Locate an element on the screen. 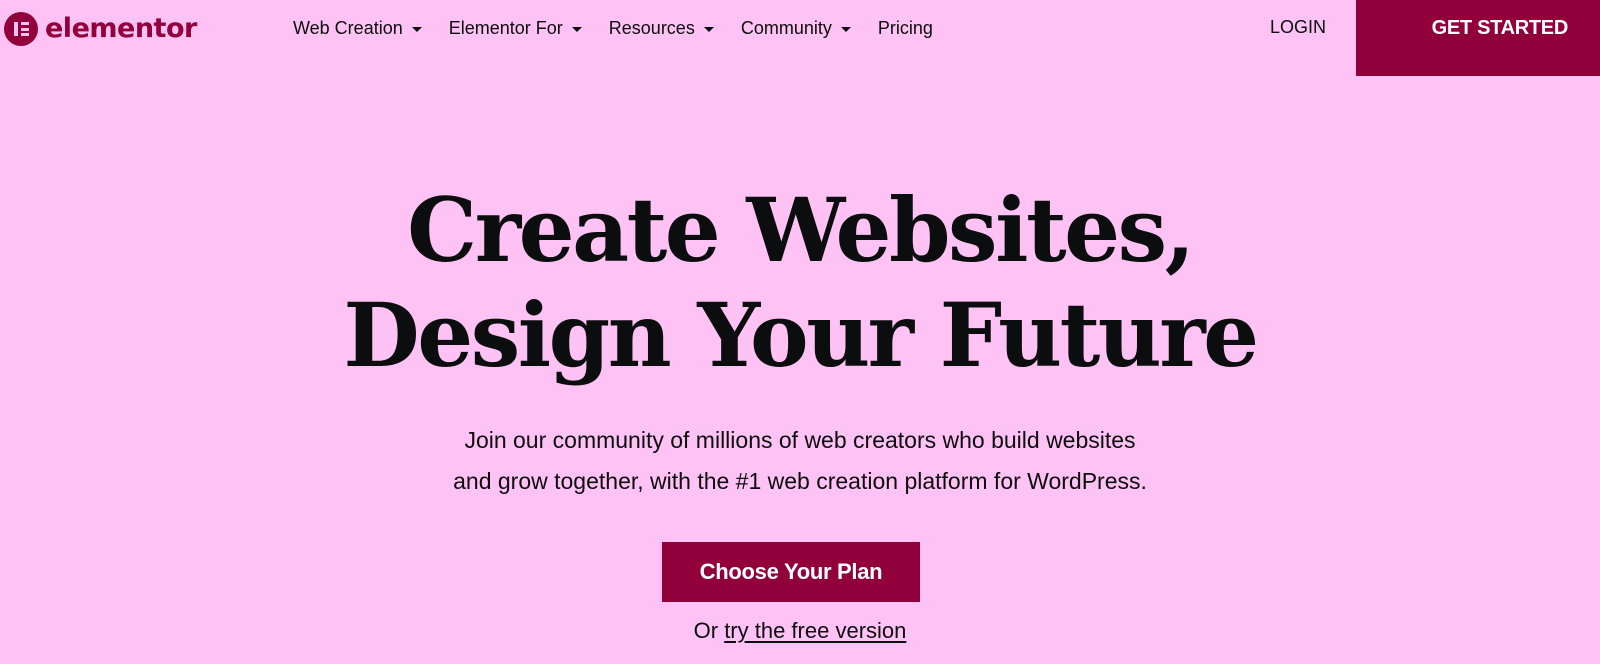 This screenshot has height=664, width=1600. nav-item-community: Community is located at coordinates (796, 28).